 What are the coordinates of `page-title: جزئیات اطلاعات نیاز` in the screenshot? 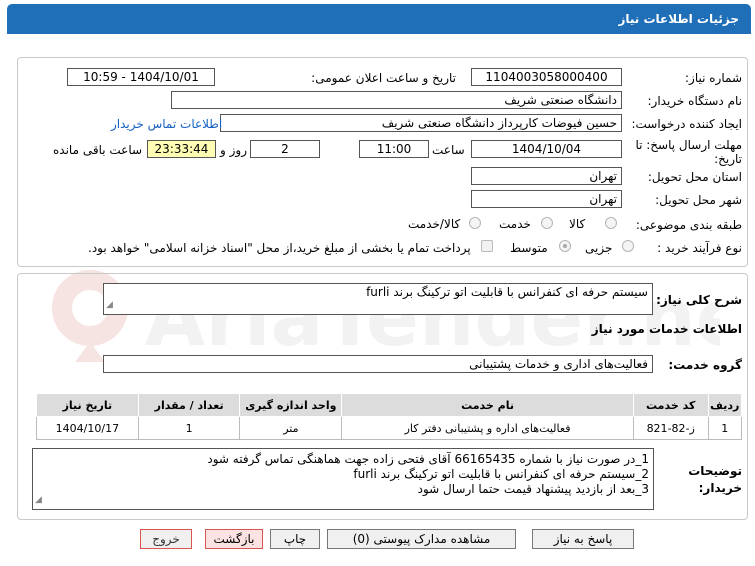 It's located at (678, 19).